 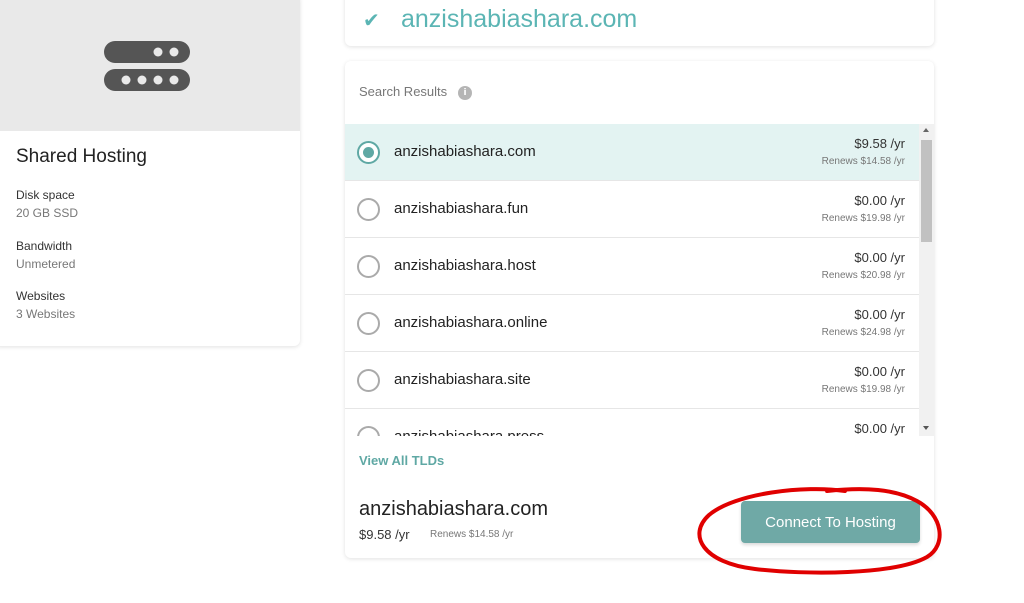 What do you see at coordinates (926, 280) in the screenshot?
I see `results-scrollbar` at bounding box center [926, 280].